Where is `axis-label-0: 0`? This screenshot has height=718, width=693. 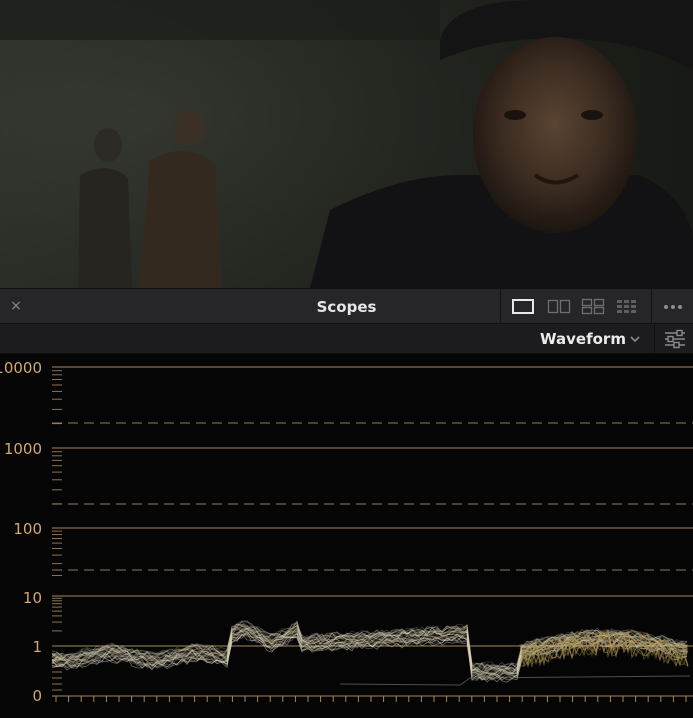
axis-label-0: 0 is located at coordinates (37, 696).